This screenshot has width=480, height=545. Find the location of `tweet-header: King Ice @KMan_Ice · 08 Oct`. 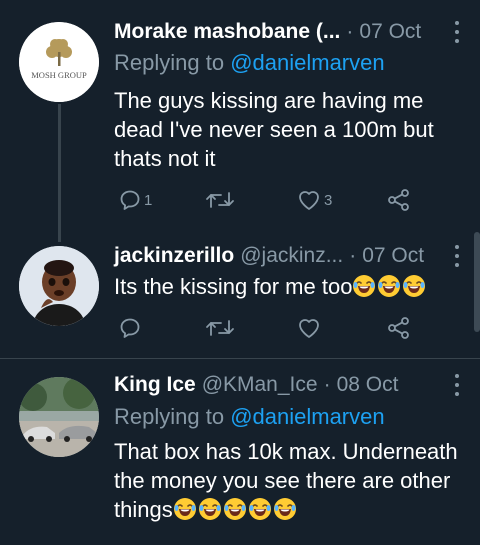

tweet-header: King Ice @KMan_Ice · 08 Oct is located at coordinates (297, 385).